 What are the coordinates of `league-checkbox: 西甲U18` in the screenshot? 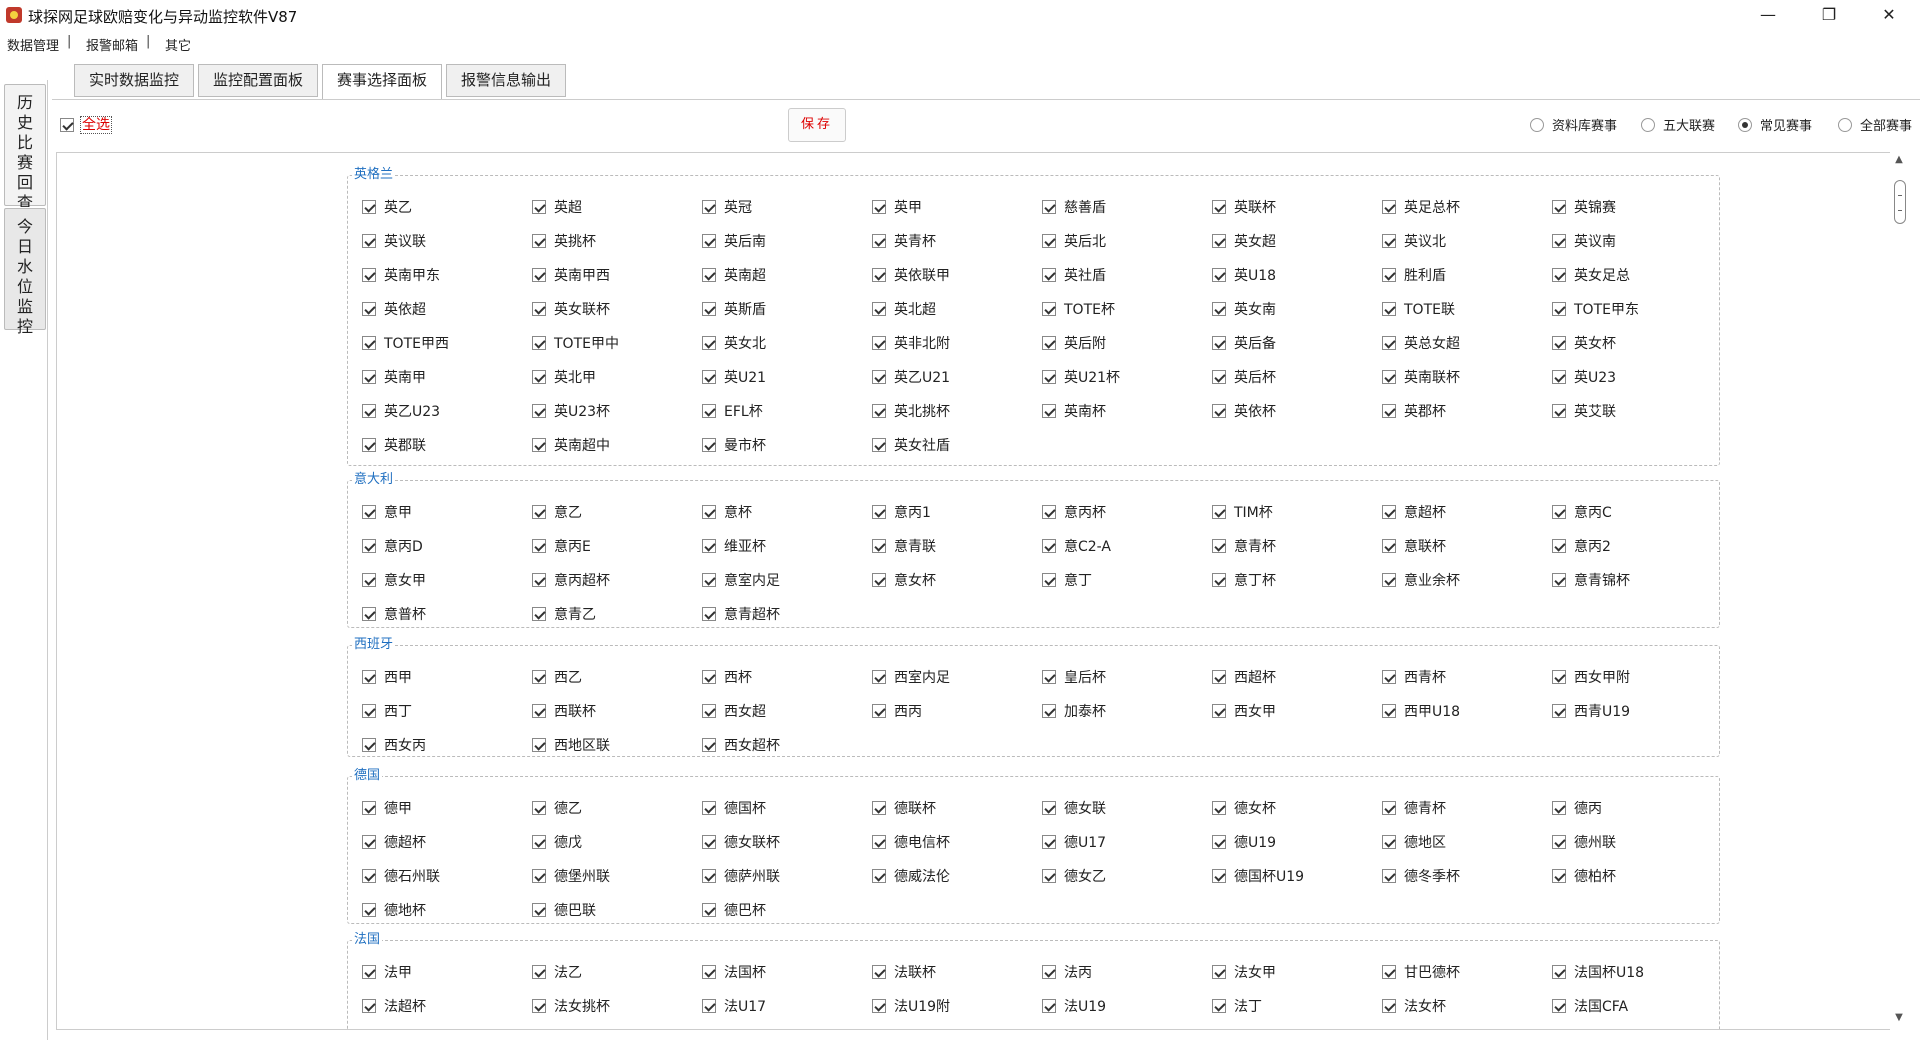 It's located at (1467, 711).